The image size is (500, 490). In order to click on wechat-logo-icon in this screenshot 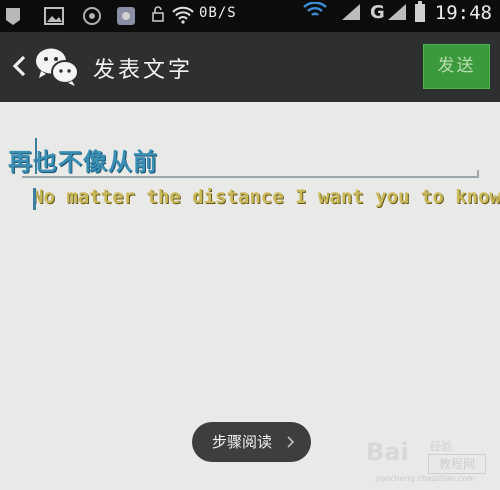, I will do `click(57, 67)`.